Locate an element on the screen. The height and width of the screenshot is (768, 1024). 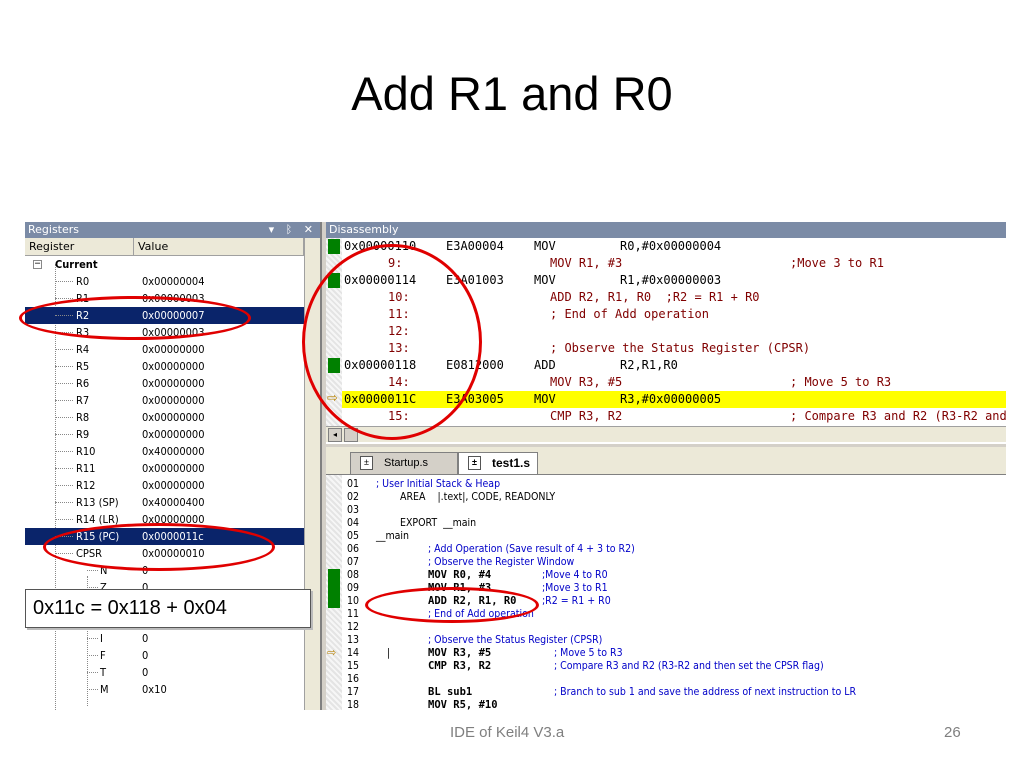
source-comment: ;Move 3 to R1 is located at coordinates (837, 263).